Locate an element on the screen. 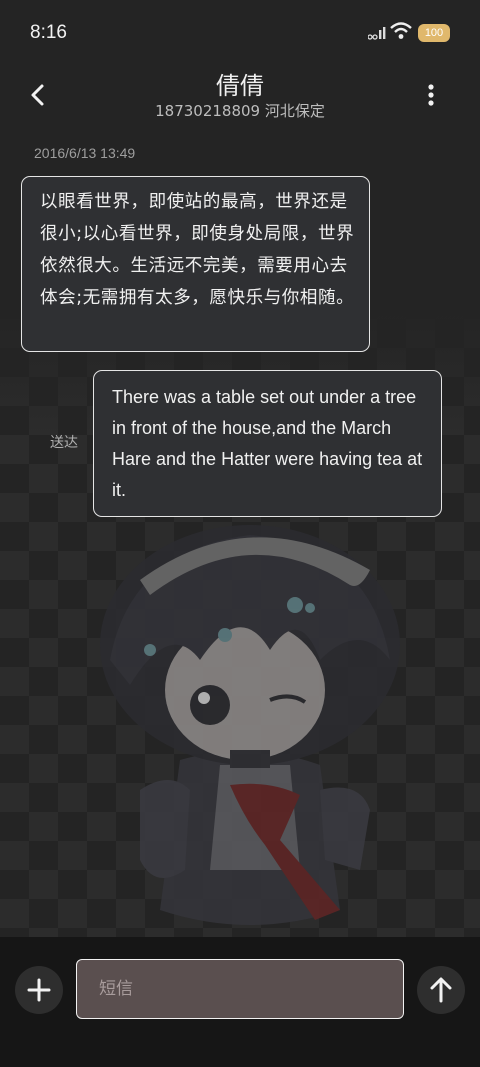 This screenshot has width=480, height=1067. contact-number-location: 18730218809 河北保定 is located at coordinates (240, 111).